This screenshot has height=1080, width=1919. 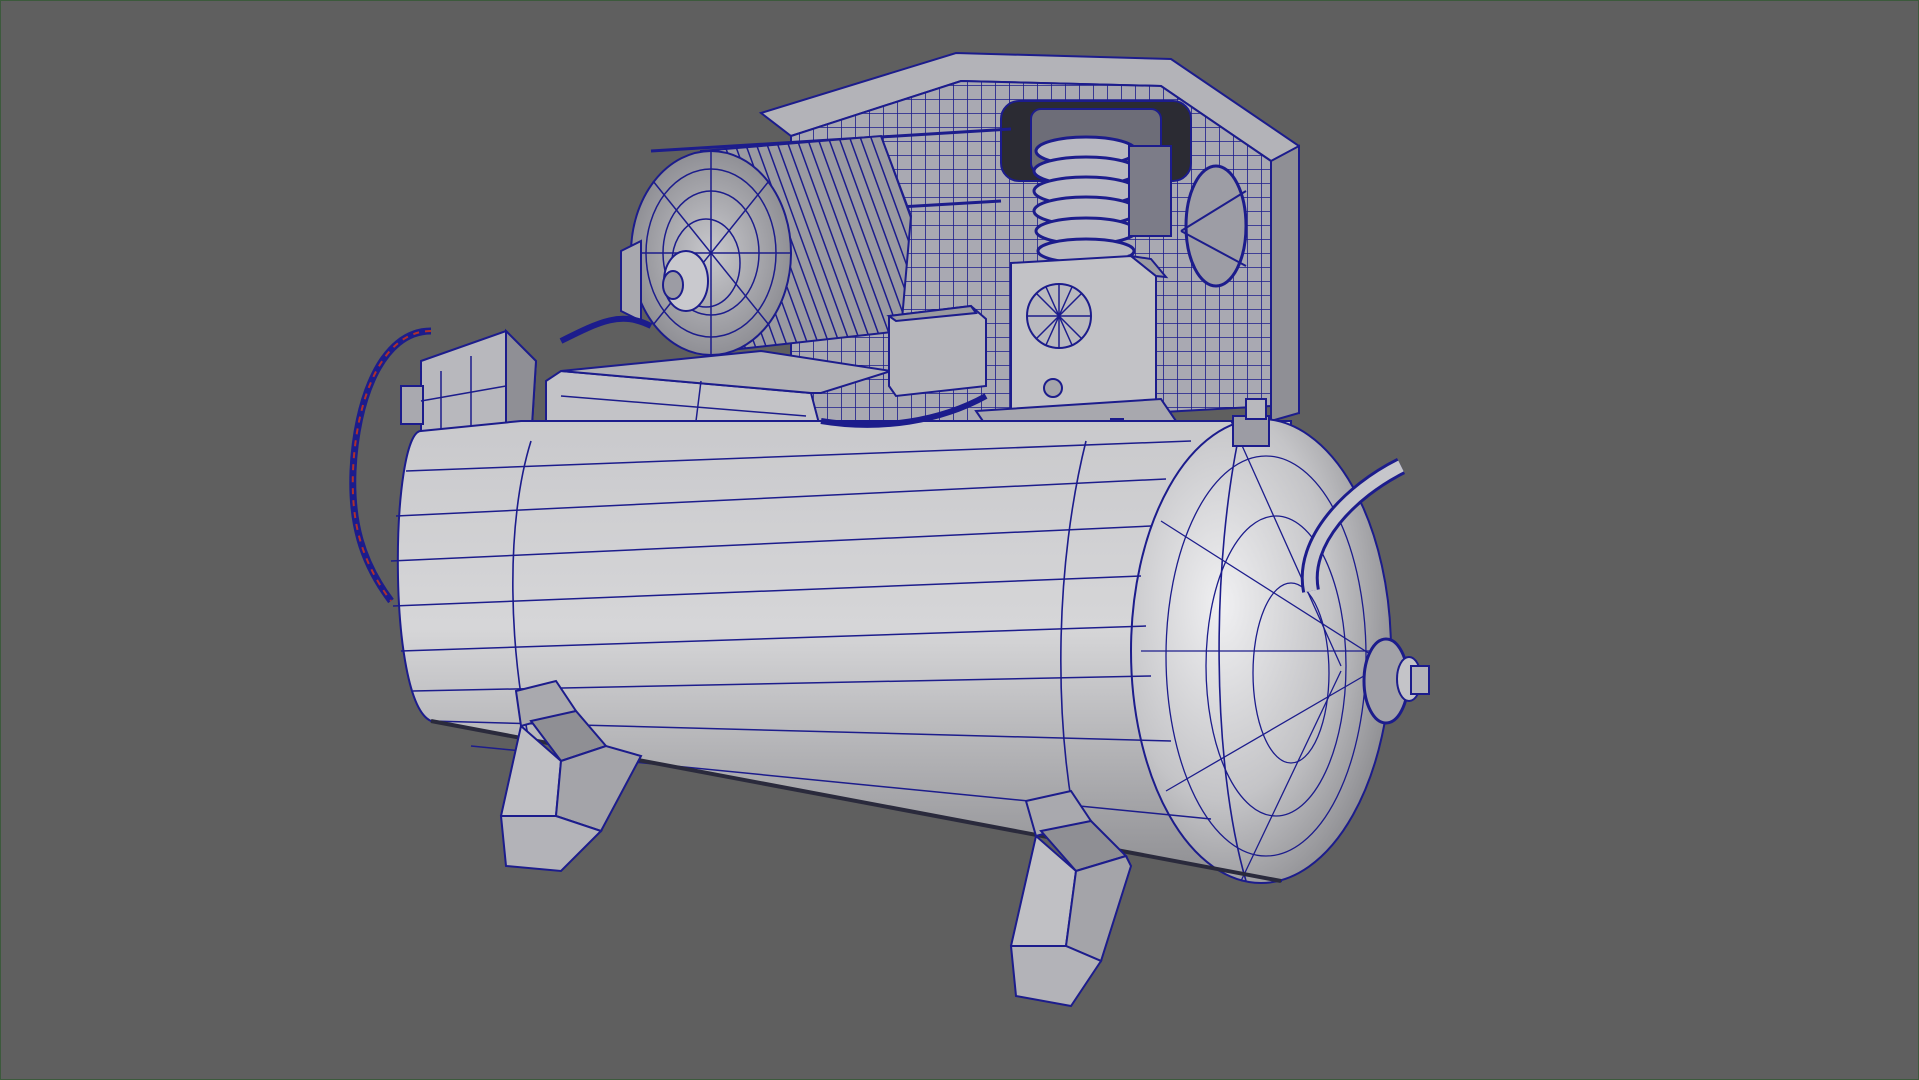 What do you see at coordinates (1396, 681) in the screenshot?
I see `drain-valve` at bounding box center [1396, 681].